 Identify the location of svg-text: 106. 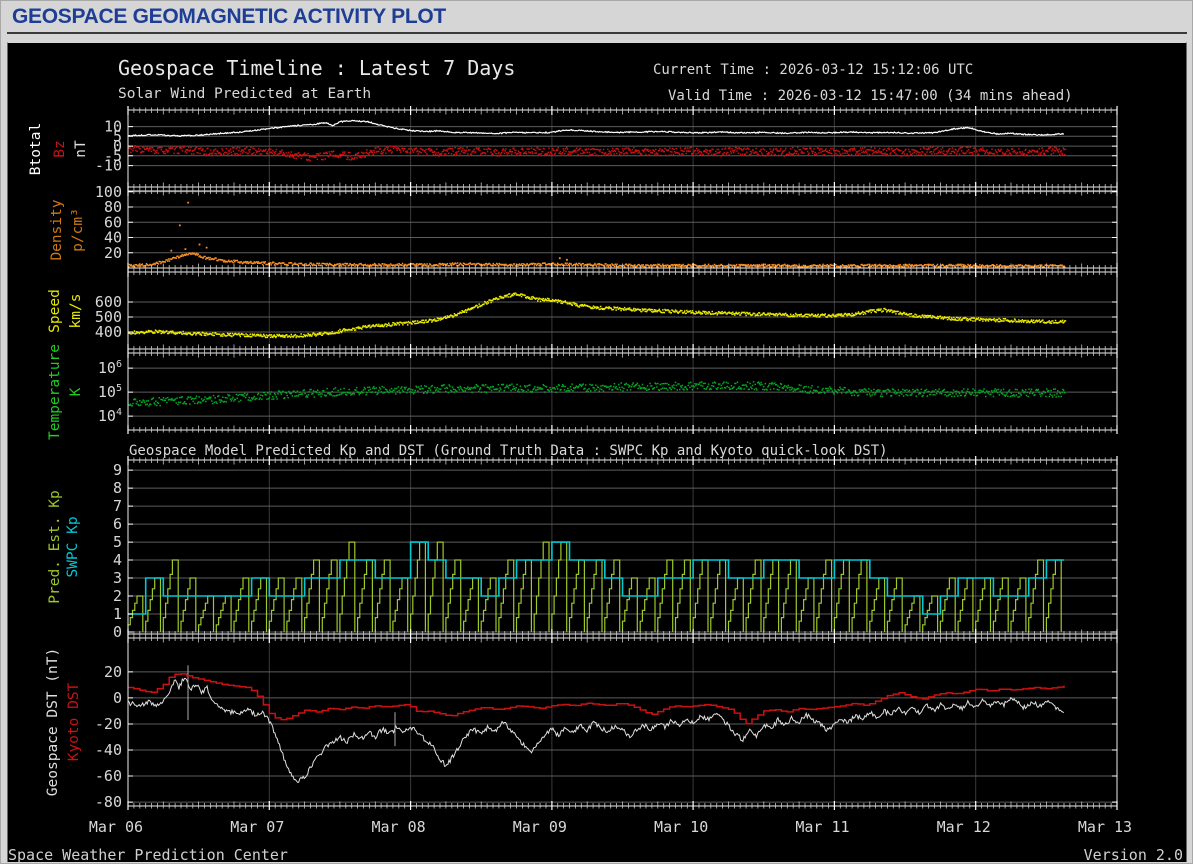
(110, 368).